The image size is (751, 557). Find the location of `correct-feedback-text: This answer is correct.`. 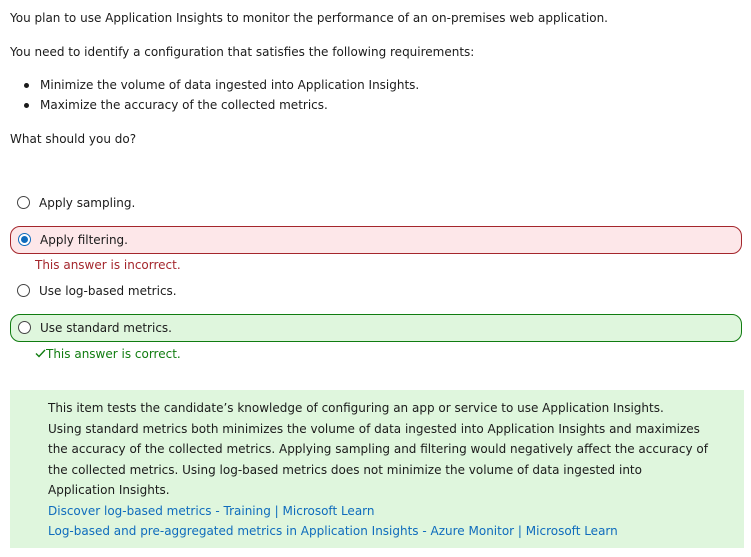

correct-feedback-text: This answer is correct. is located at coordinates (113, 354).